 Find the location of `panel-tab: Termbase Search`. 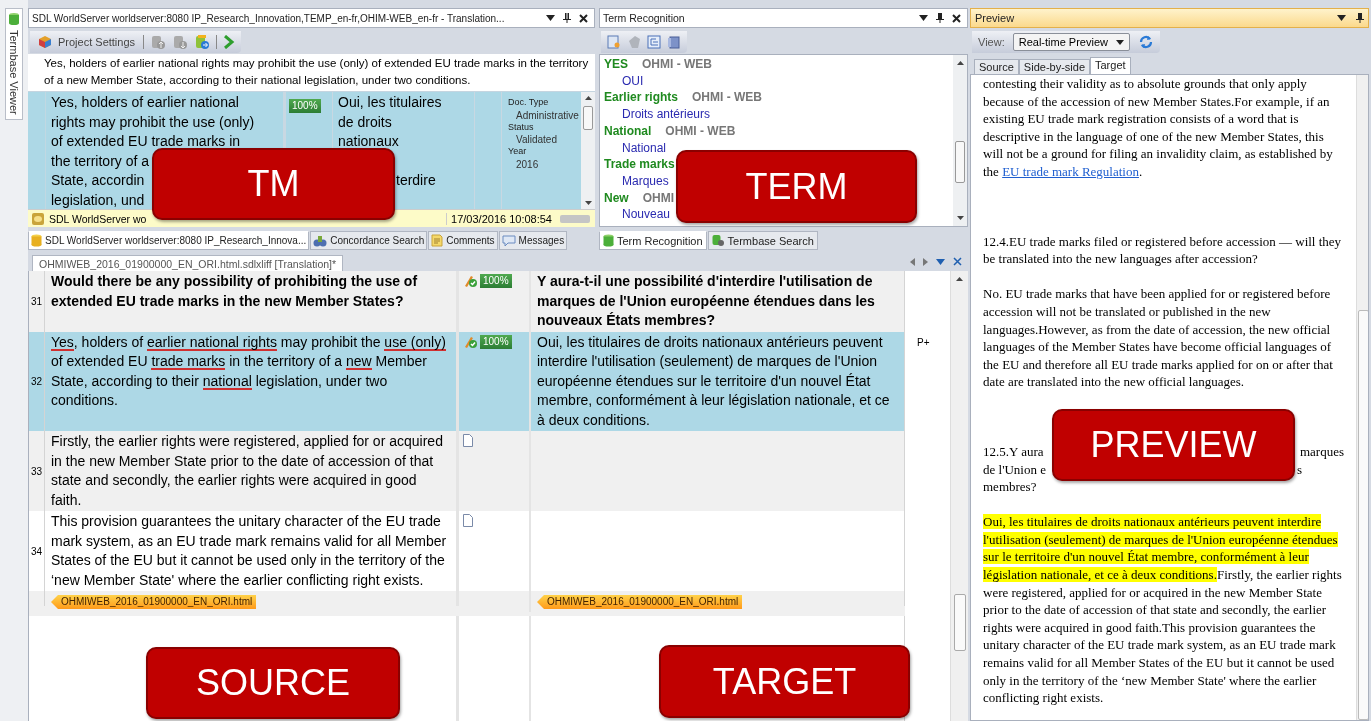

panel-tab: Termbase Search is located at coordinates (762, 240).